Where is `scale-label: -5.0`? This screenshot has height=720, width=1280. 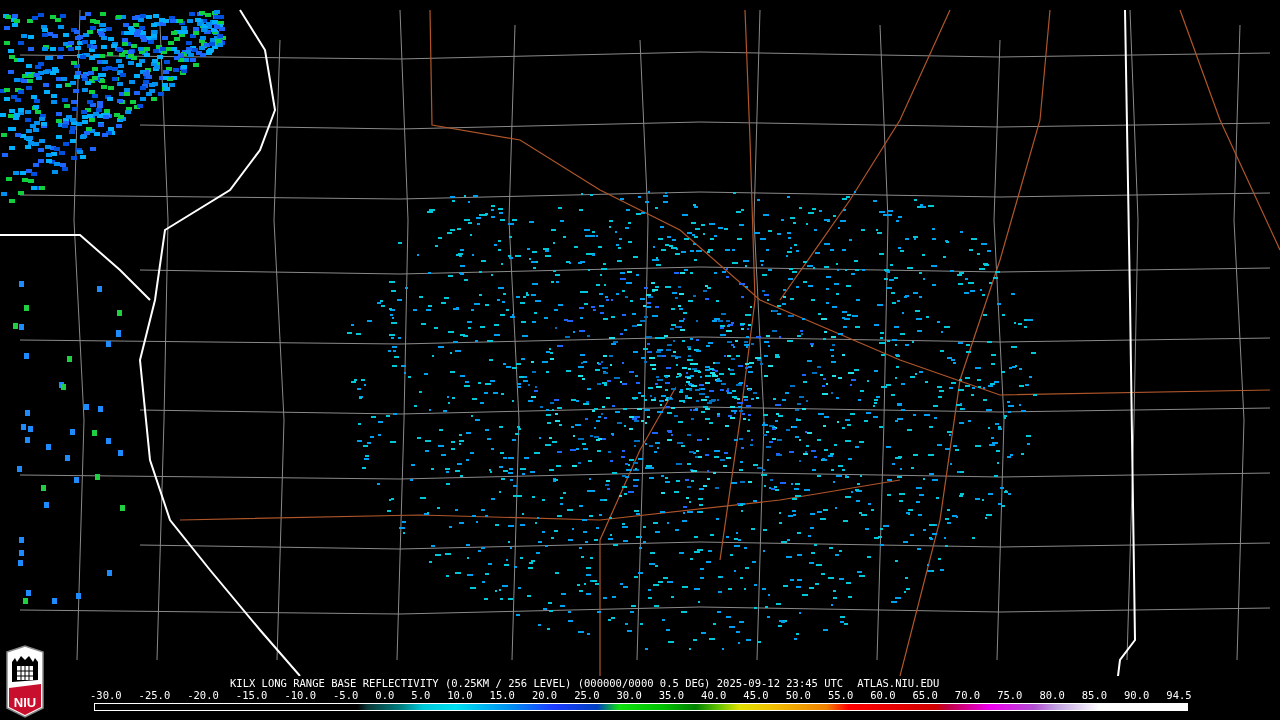
scale-label: -5.0 is located at coordinates (346, 695).